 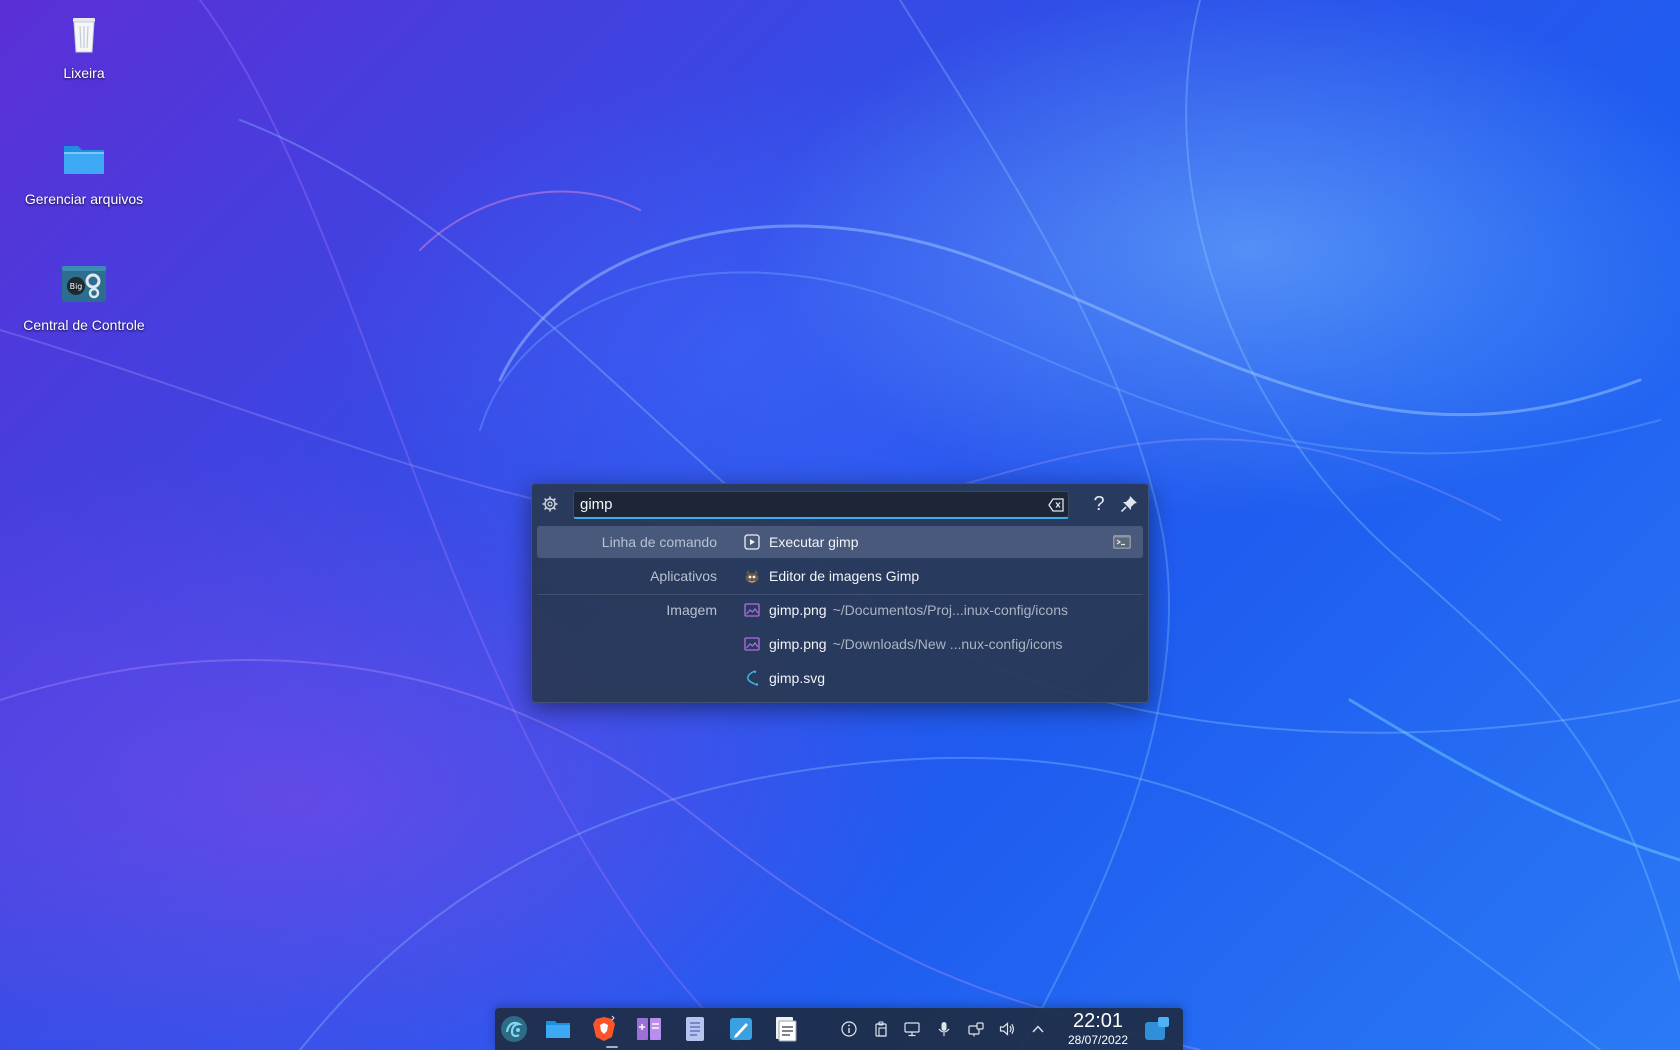 I want to click on app-launcher-icon, so click(x=514, y=1029).